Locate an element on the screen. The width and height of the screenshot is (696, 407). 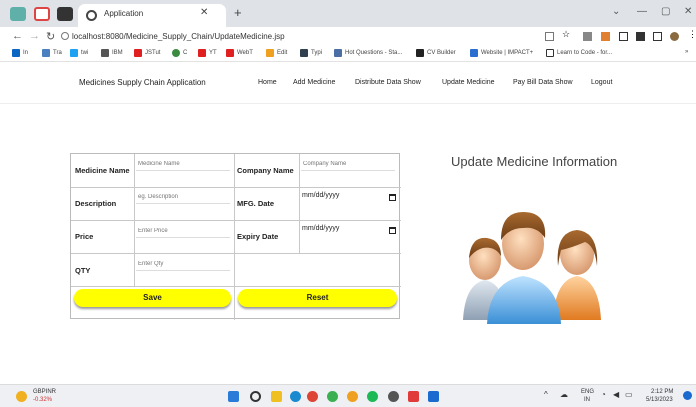
bookmark-item: twi is located at coordinates (79, 53).